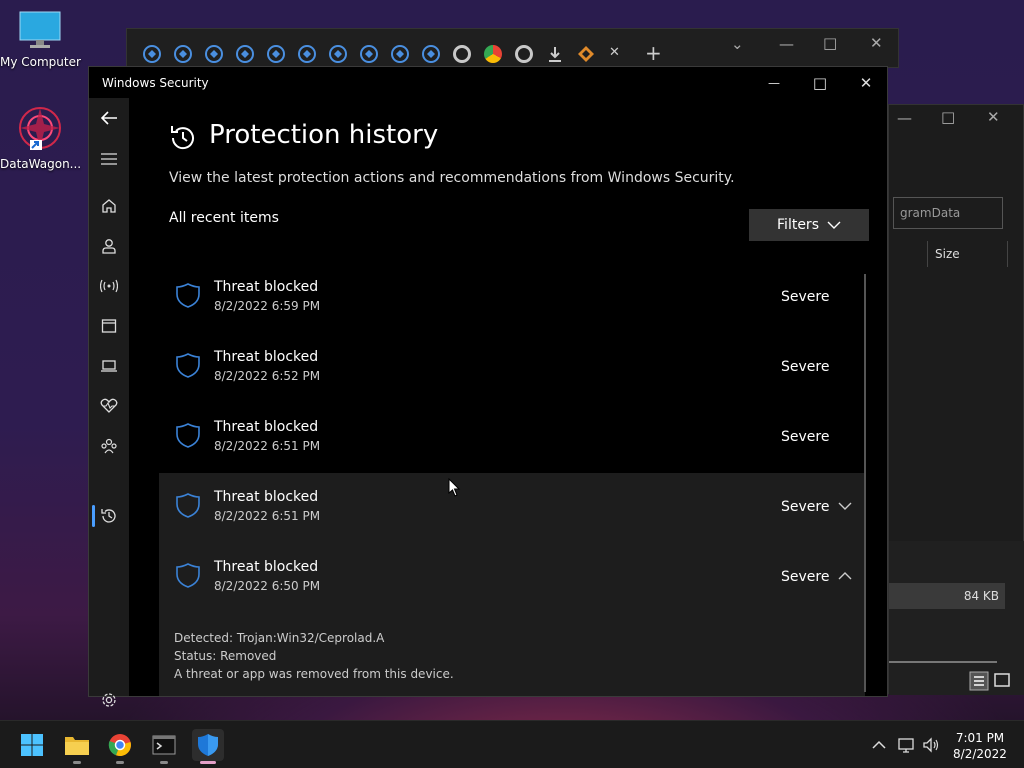 Image resolution: width=1024 pixels, height=768 pixels. Describe the element at coordinates (32, 745) in the screenshot. I see `start-button` at that location.